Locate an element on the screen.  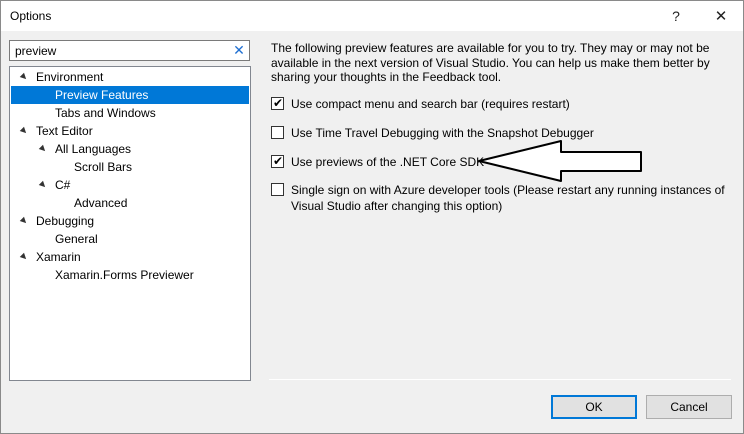
tree-item-general: General is located at coordinates (130, 239).